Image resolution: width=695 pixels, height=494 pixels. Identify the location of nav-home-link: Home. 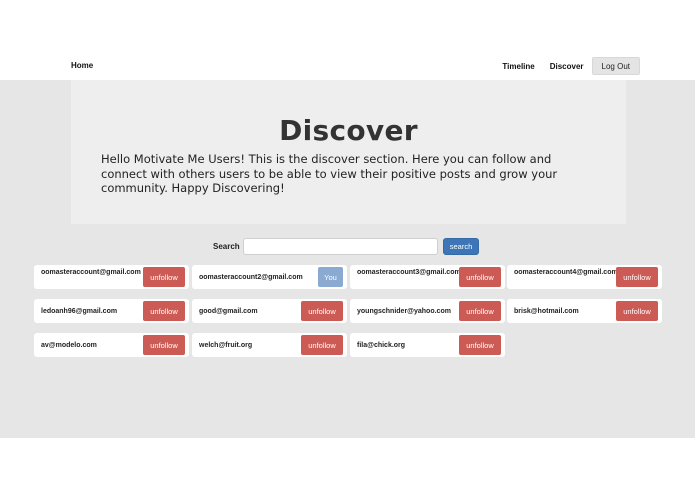
(82, 65).